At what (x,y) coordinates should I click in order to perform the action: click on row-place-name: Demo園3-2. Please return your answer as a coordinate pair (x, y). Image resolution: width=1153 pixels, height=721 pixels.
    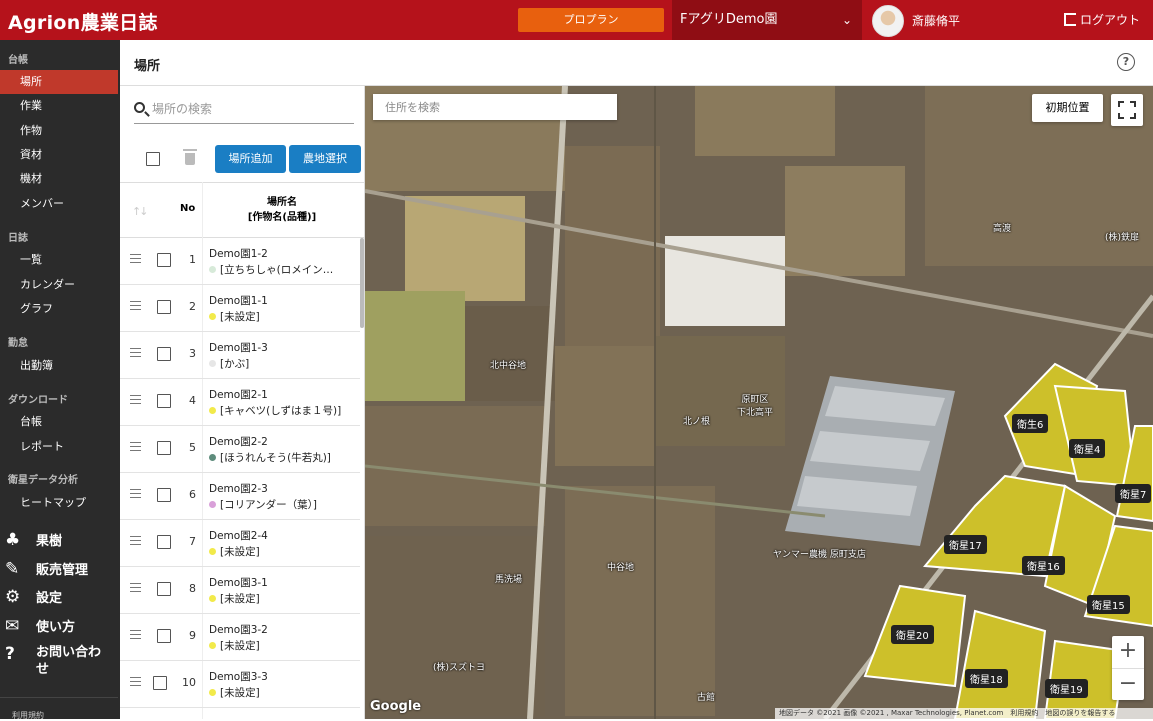
    Looking at the image, I should click on (238, 630).